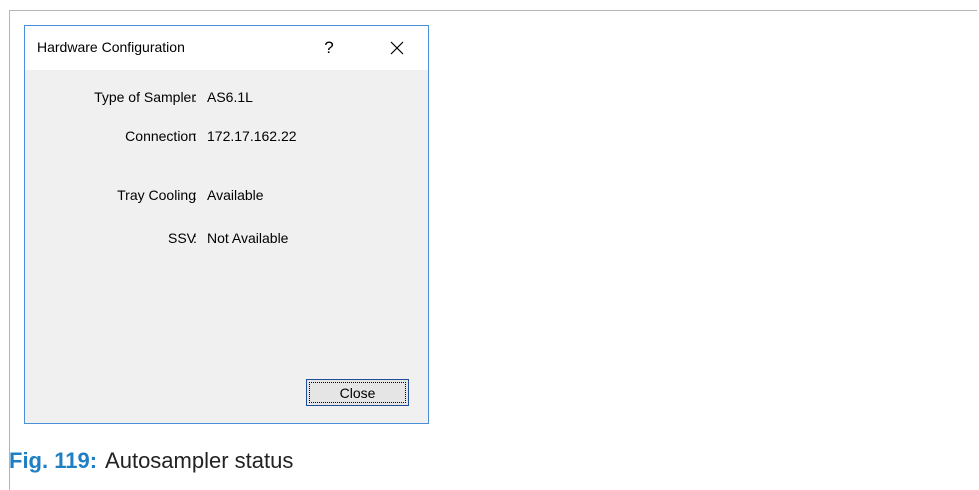 This screenshot has height=490, width=979. Describe the element at coordinates (235, 195) in the screenshot. I see `info-value: Available` at that location.